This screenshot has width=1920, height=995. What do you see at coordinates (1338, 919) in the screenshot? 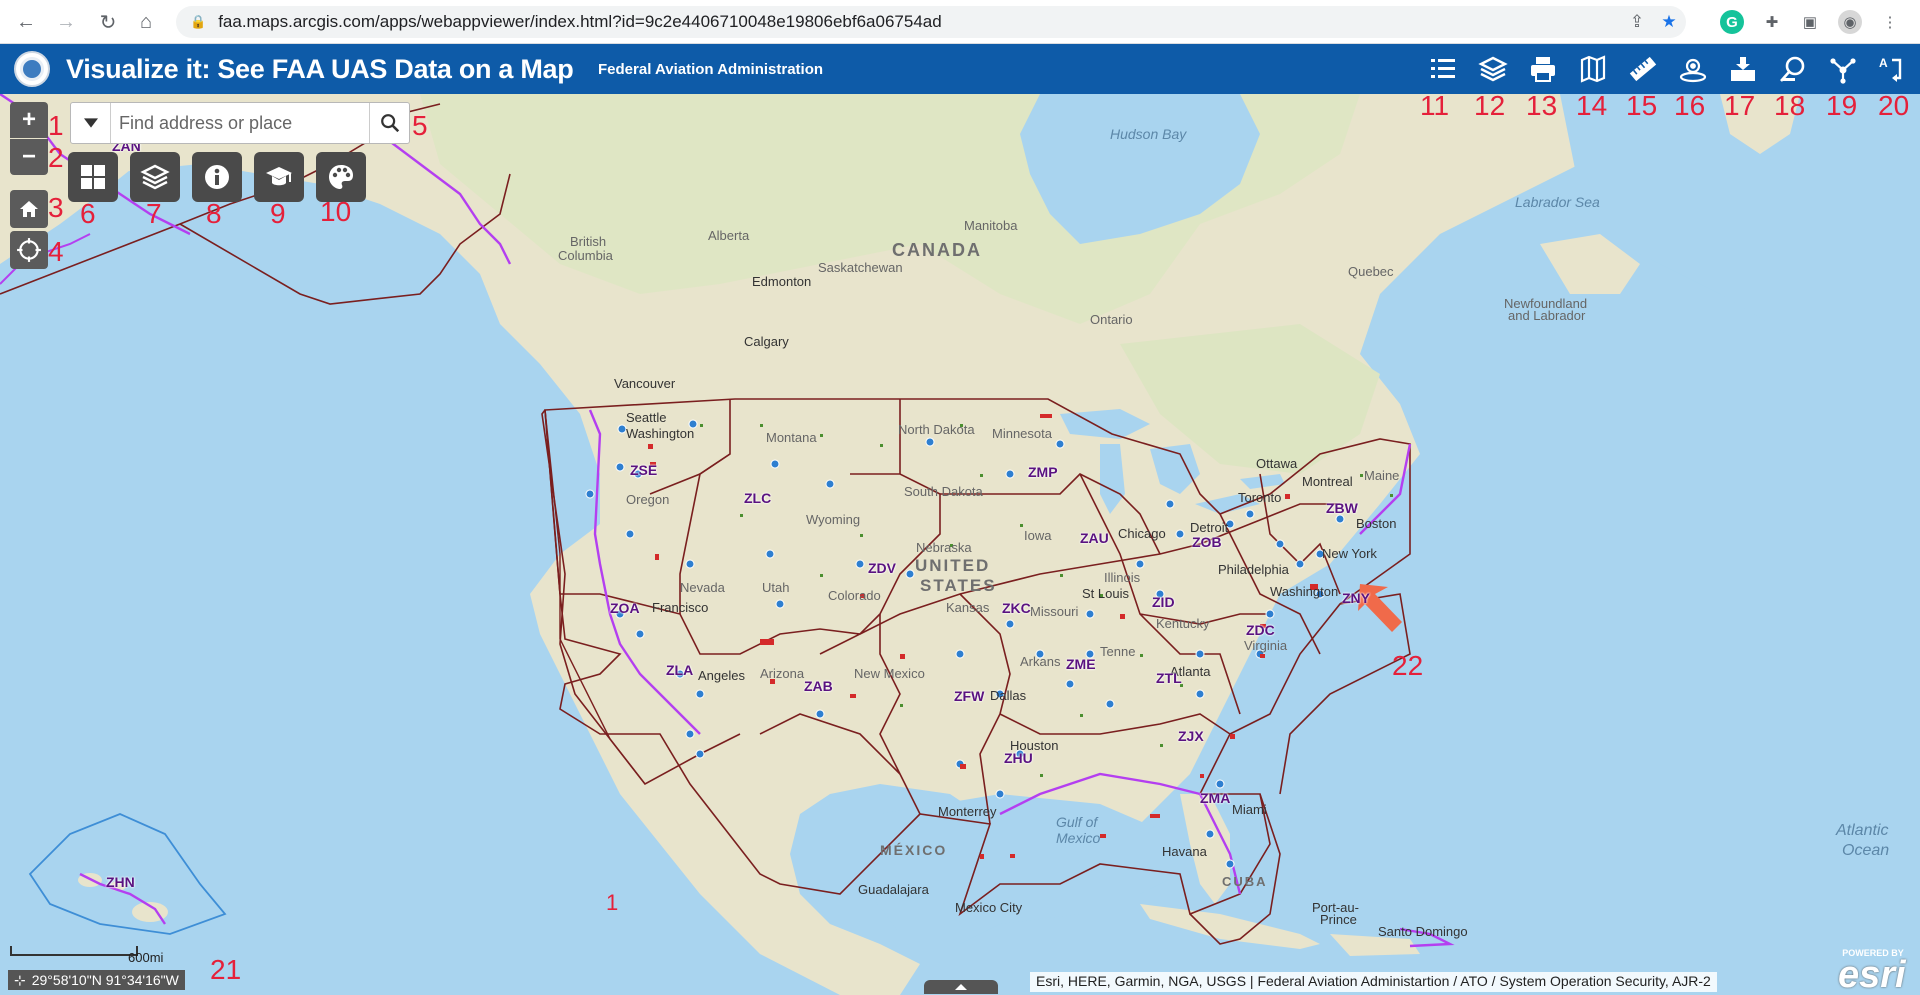
I see `city-label: Prince` at bounding box center [1338, 919].